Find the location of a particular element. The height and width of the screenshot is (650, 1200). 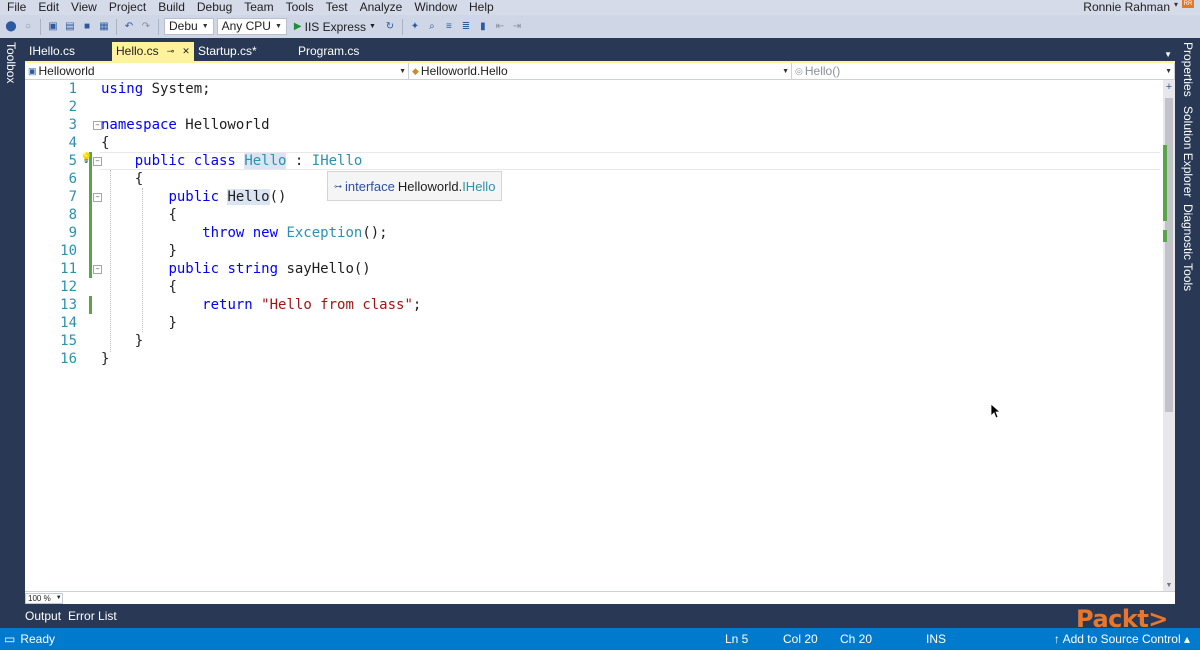

solution-explorer-tab: Solution Explorer is located at coordinates (1188, 151).